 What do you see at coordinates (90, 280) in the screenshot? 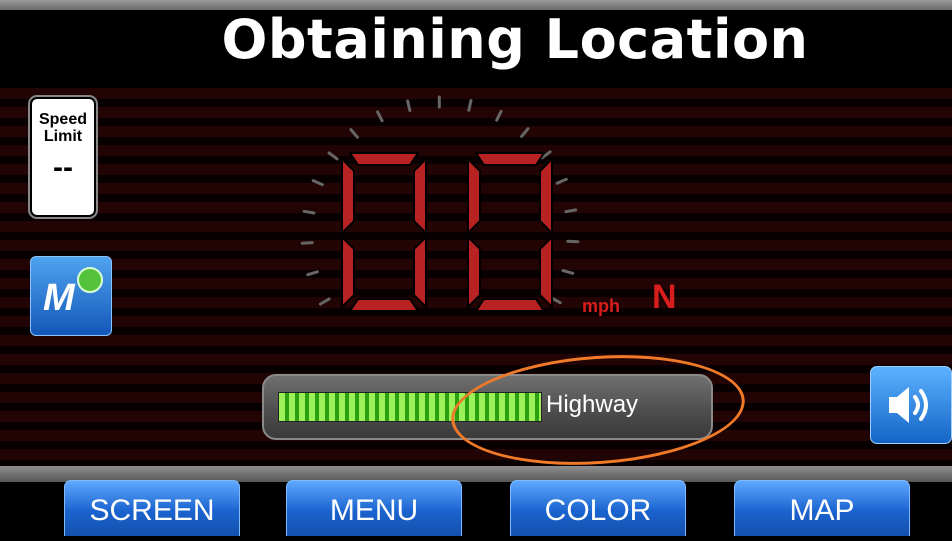
I see `check-icon` at bounding box center [90, 280].